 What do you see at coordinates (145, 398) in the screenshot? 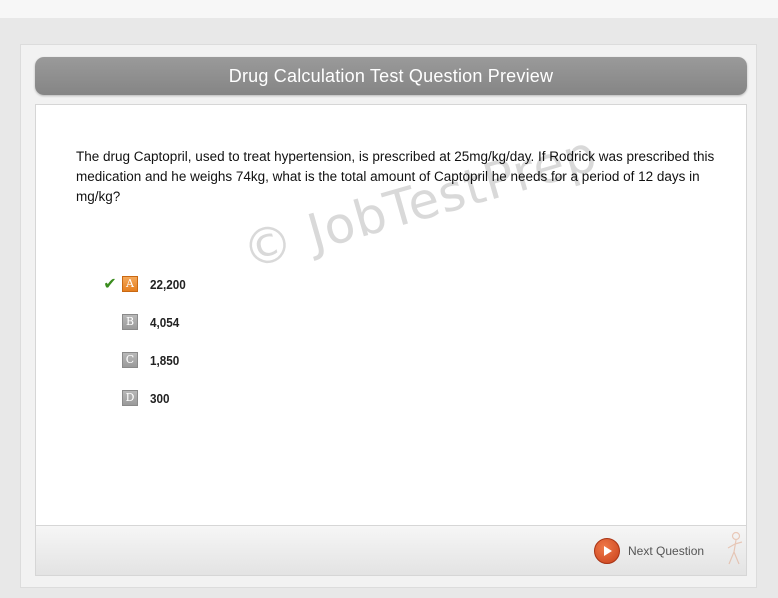
I see `answer-option-d: D 300` at bounding box center [145, 398].